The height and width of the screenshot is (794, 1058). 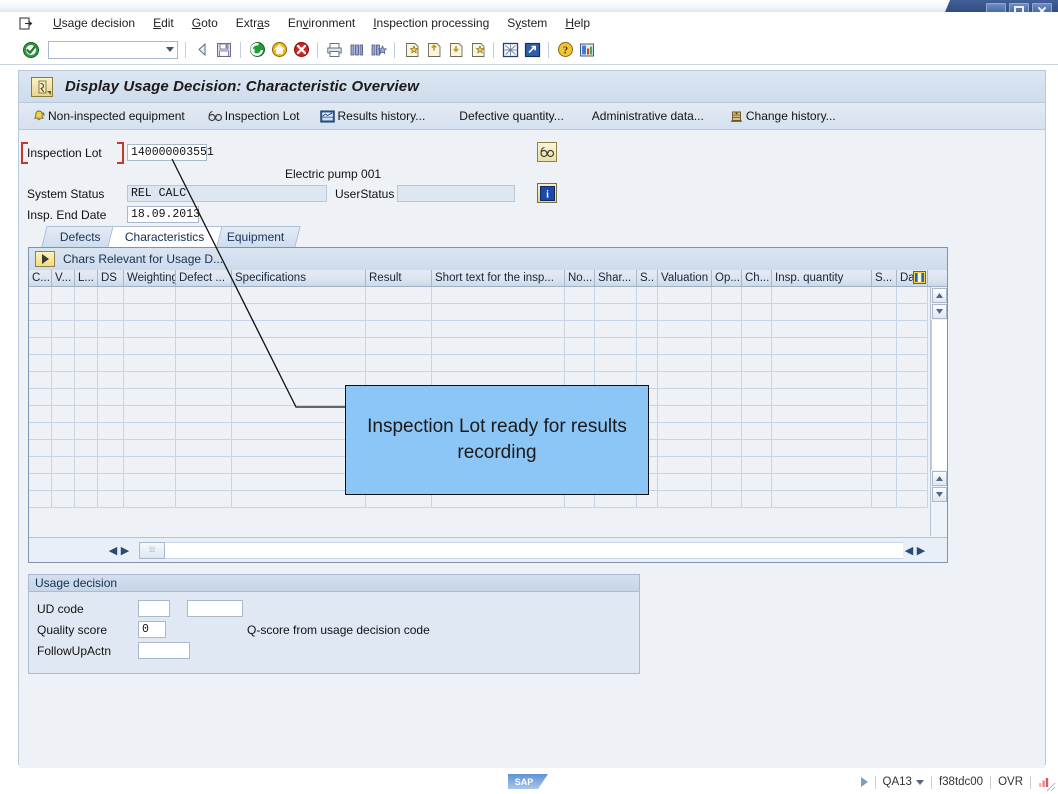 I want to click on print-icon, so click(x=334, y=50).